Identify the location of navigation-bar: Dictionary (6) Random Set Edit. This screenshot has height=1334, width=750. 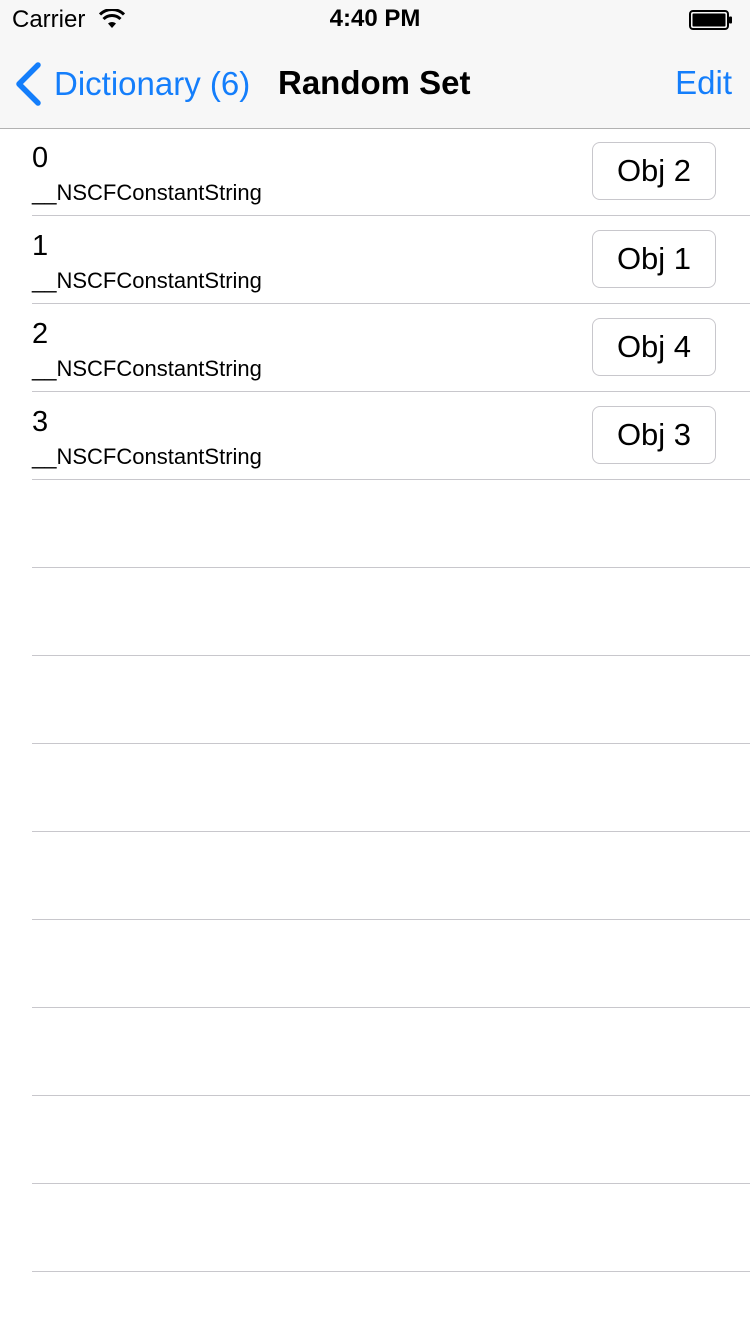
(375, 84).